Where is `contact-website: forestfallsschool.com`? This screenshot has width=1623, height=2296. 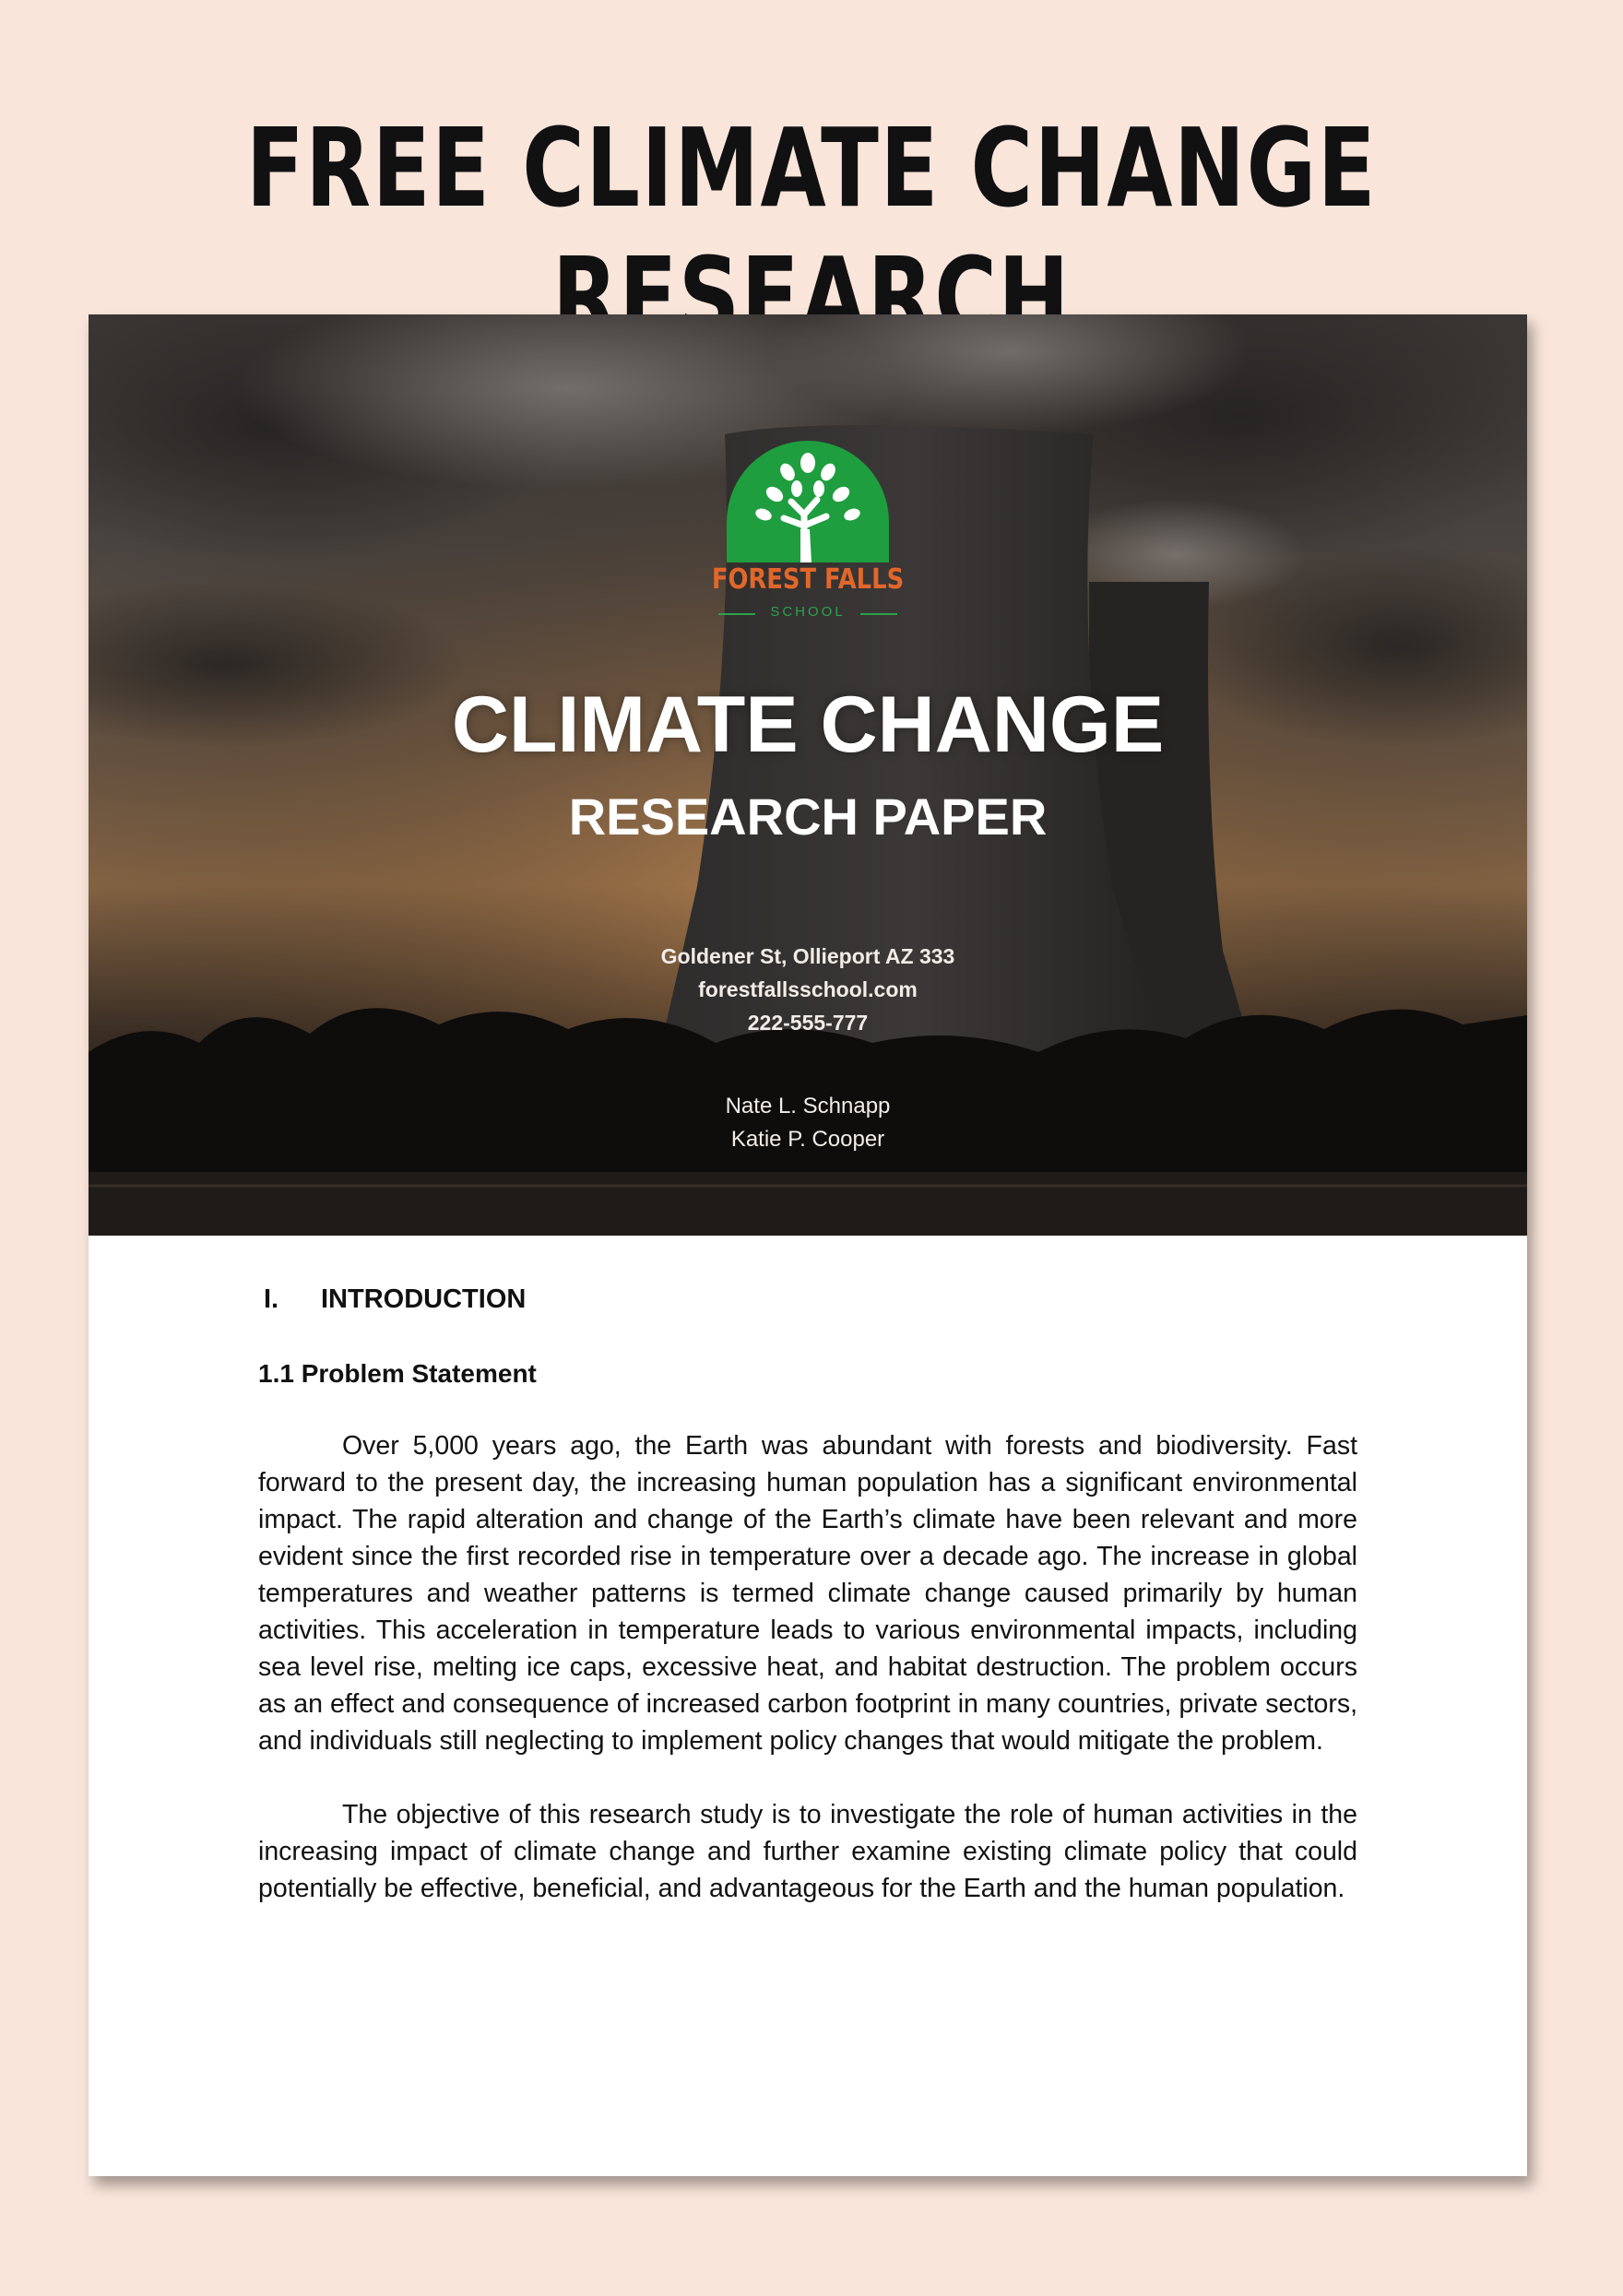 contact-website: forestfallsschool.com is located at coordinates (808, 989).